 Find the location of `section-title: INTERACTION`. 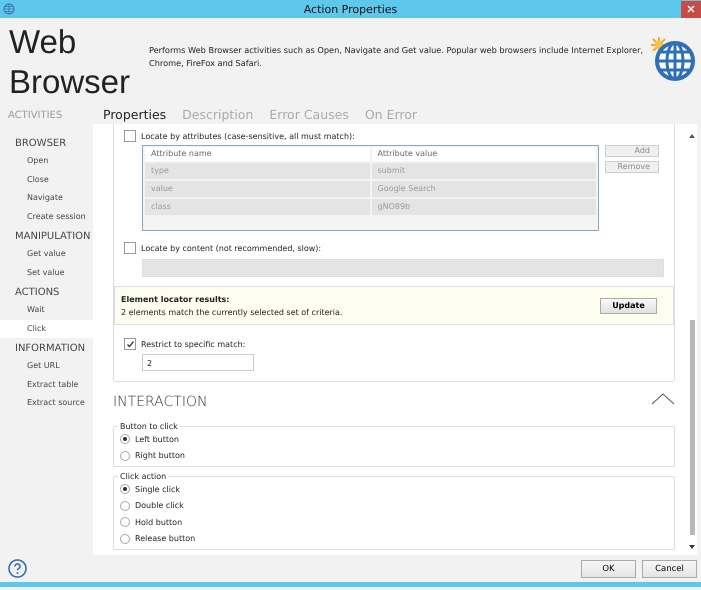

section-title: INTERACTION is located at coordinates (160, 402).